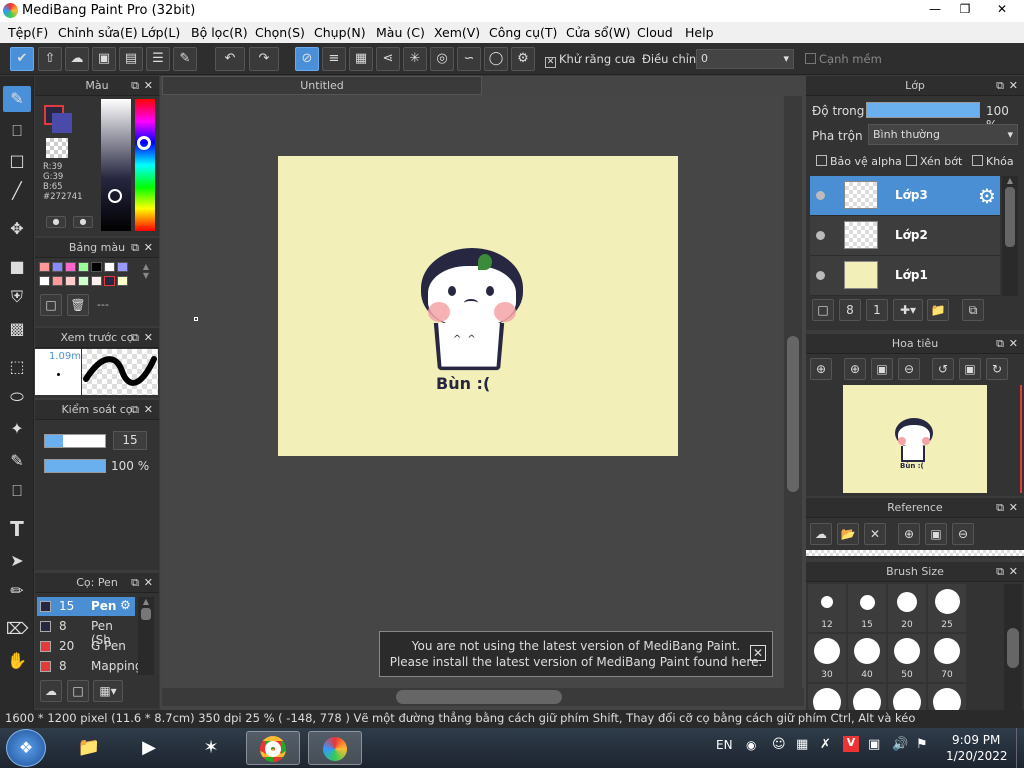 The image size is (1024, 768). I want to click on brush-item-pen-shading: 8 Pen (Sh, so click(86, 632).